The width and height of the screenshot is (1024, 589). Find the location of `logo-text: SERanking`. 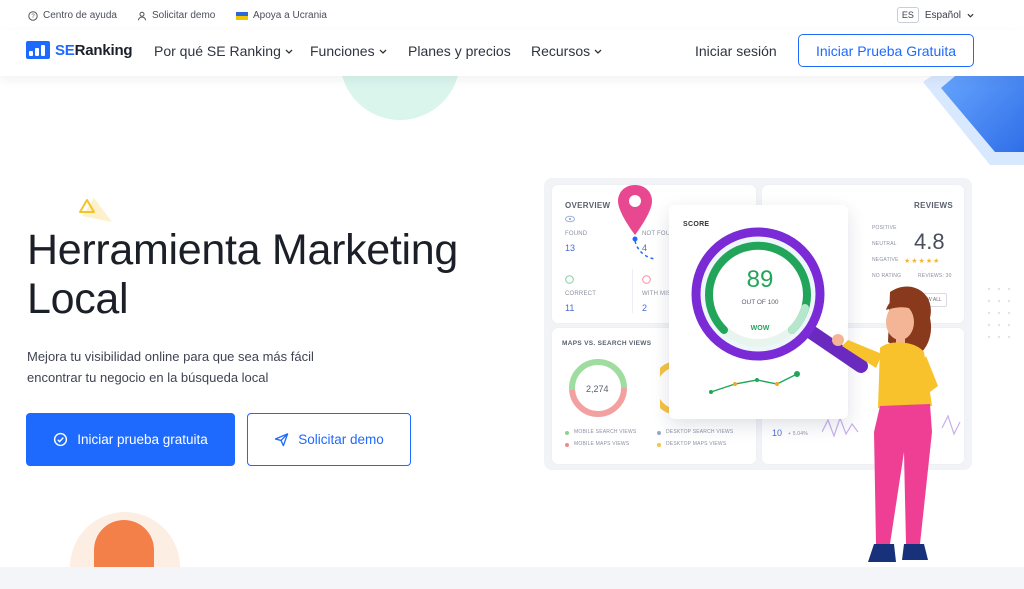

logo-text: SERanking is located at coordinates (94, 50).